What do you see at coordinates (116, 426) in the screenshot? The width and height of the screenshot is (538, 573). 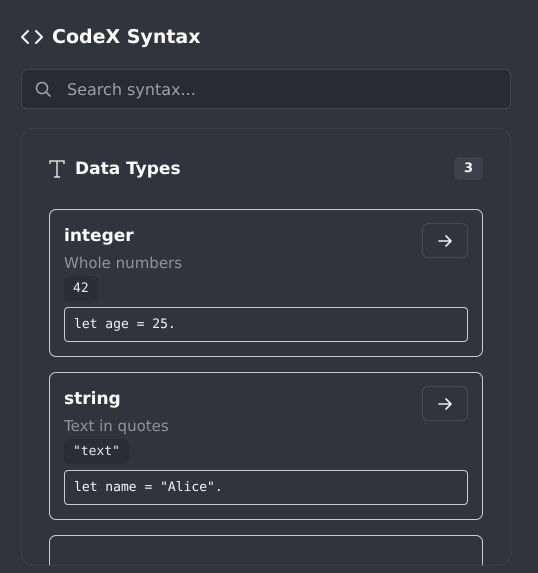 I see `item-description: Text in quotes` at bounding box center [116, 426].